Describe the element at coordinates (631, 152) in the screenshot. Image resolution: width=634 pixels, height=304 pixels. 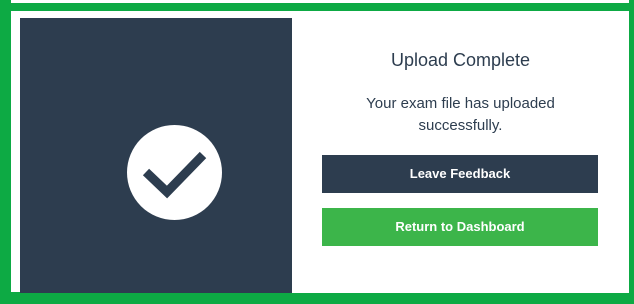
I see `frame-border-right` at that location.